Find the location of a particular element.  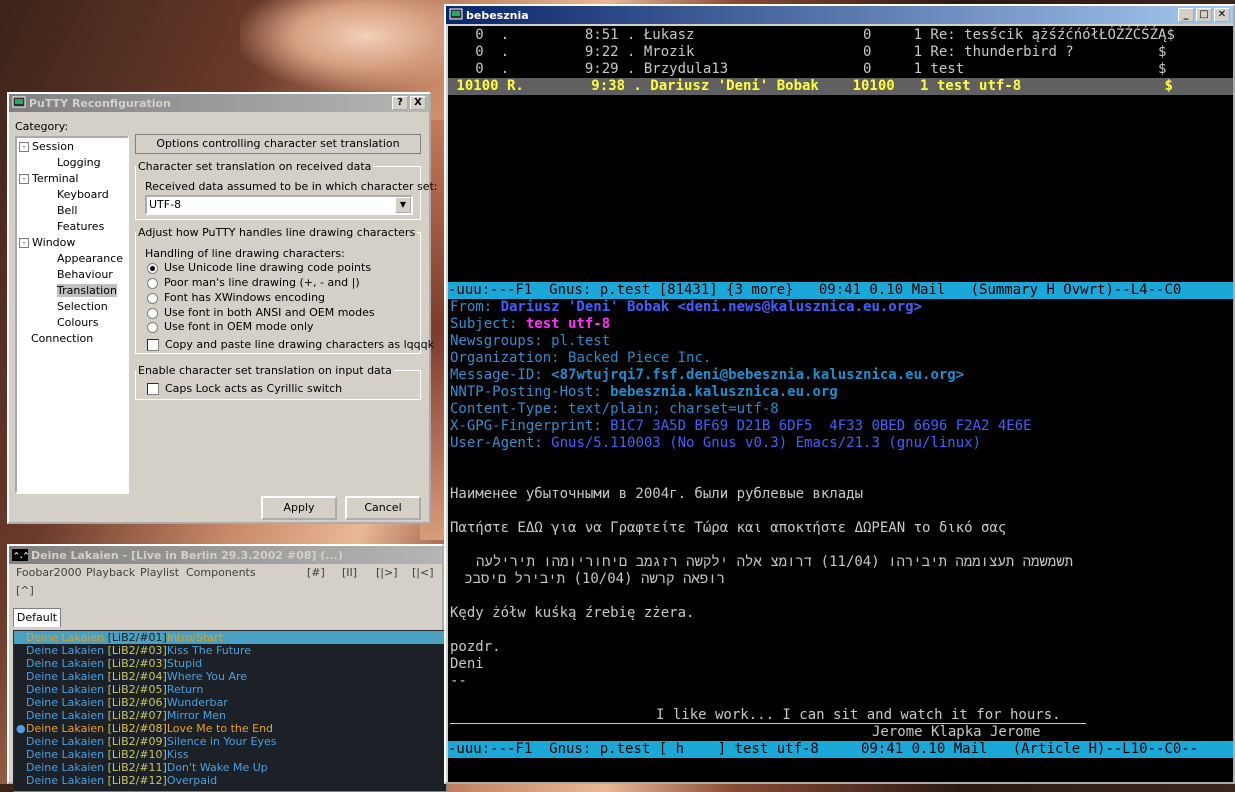

apply-button: Apply is located at coordinates (299, 508).